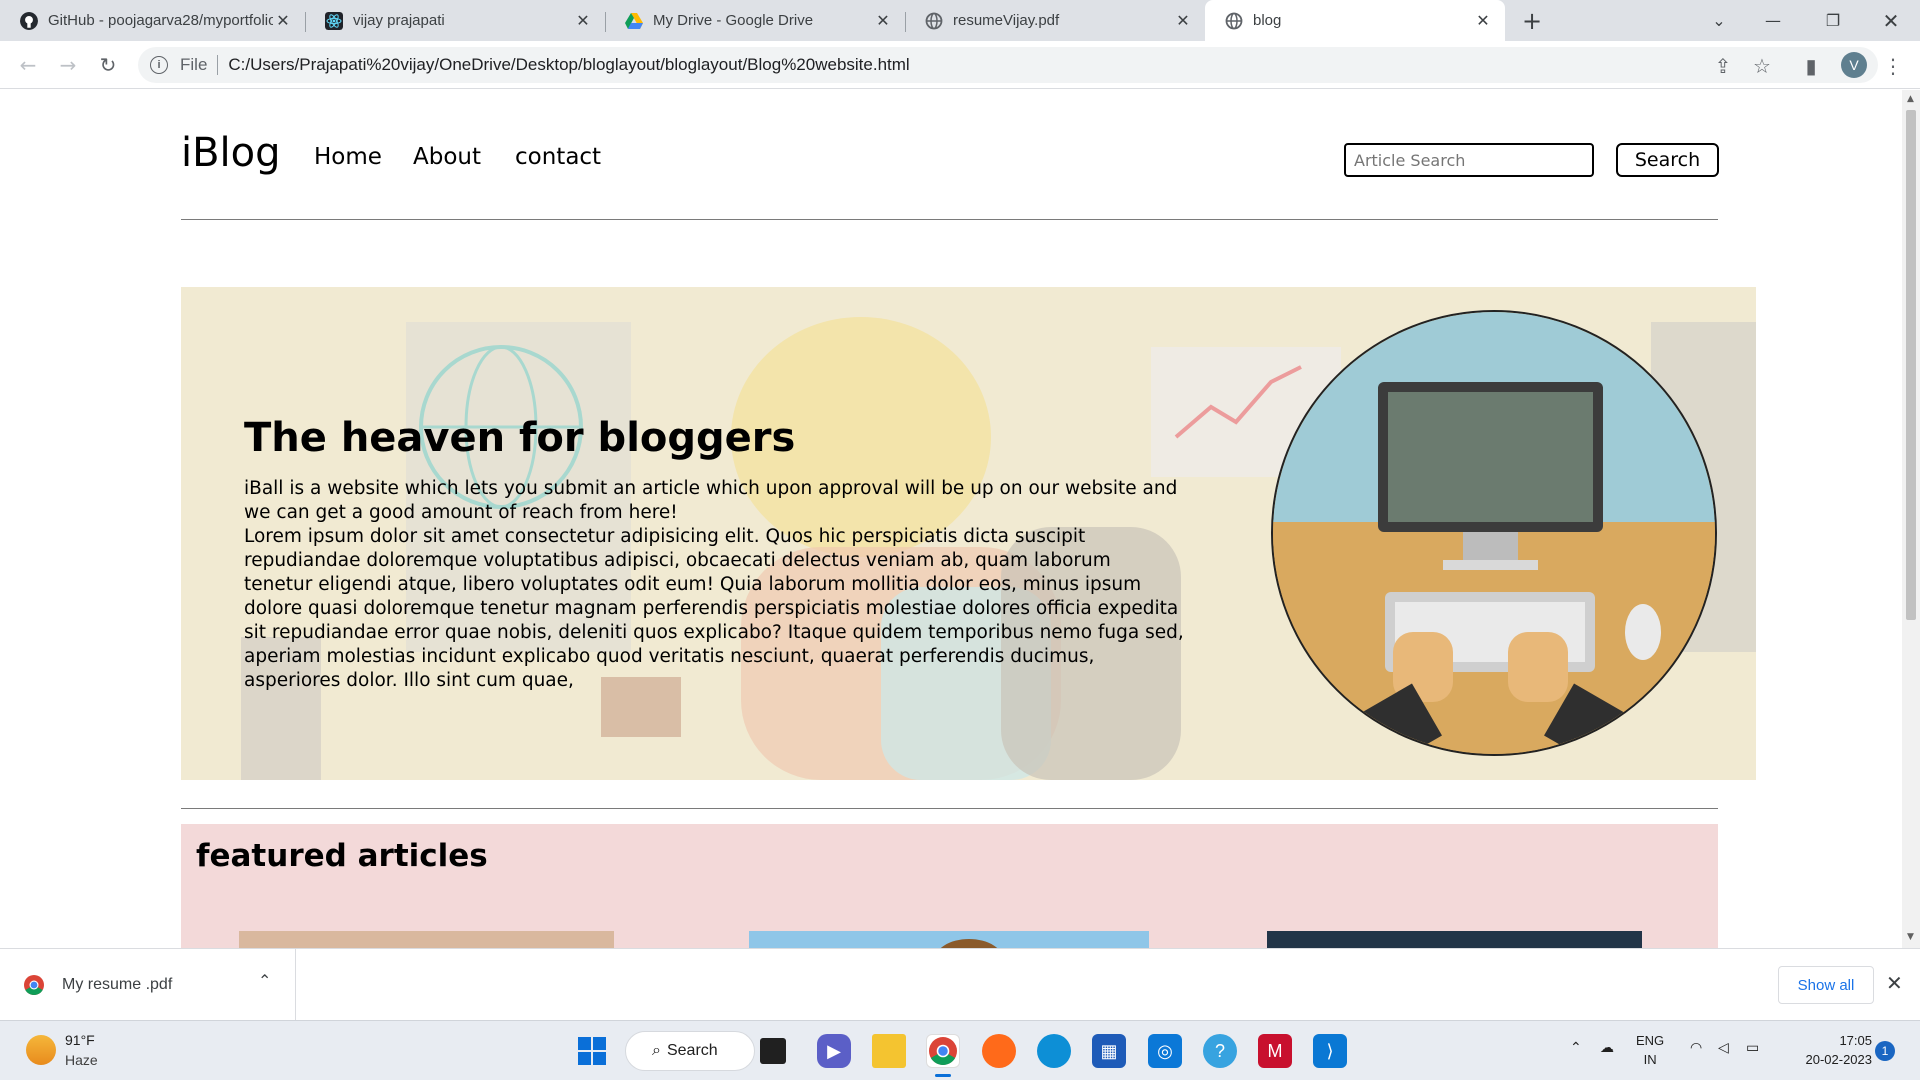 This screenshot has height=1080, width=1920. What do you see at coordinates (1607, 1047) in the screenshot?
I see `cloud-sync-icon: ☁` at bounding box center [1607, 1047].